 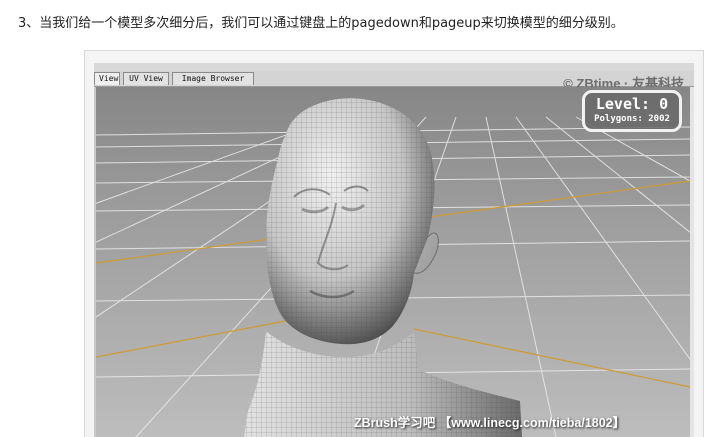 I want to click on tab-uv-view: UV View, so click(x=146, y=78).